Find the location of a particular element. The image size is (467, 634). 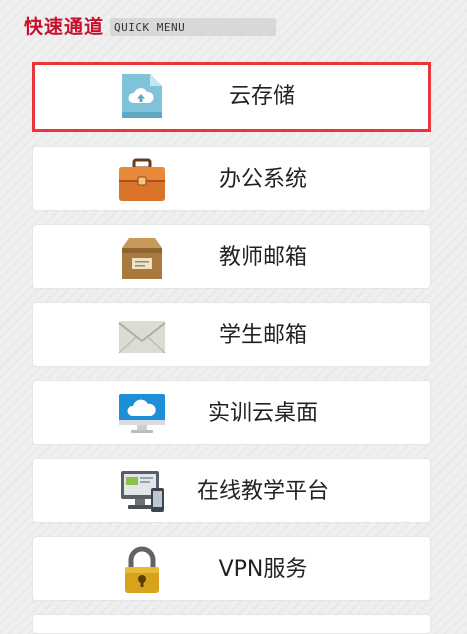

cloud-monitor-icon is located at coordinates (142, 414).